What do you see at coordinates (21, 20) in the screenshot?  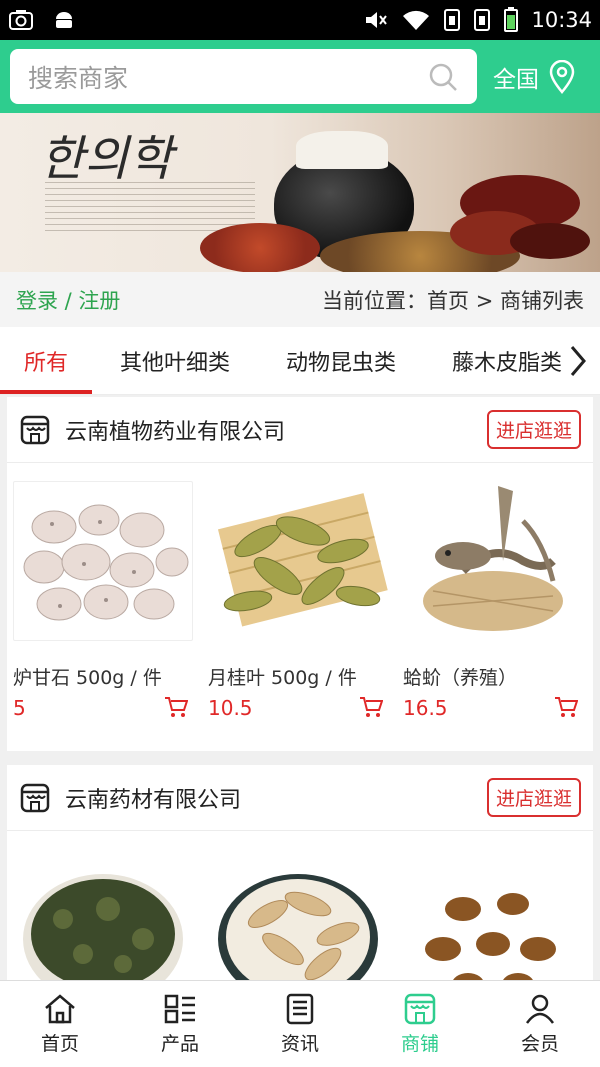 I see `screenshot-icon` at bounding box center [21, 20].